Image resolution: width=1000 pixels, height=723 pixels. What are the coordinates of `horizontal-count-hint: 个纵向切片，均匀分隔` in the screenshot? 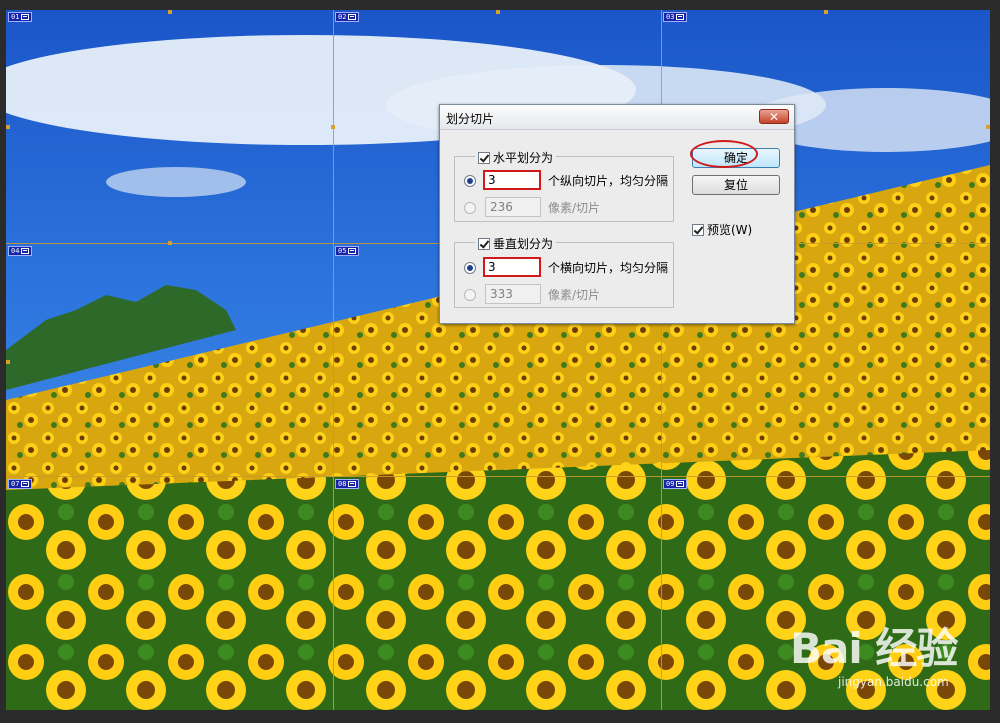 It's located at (608, 181).